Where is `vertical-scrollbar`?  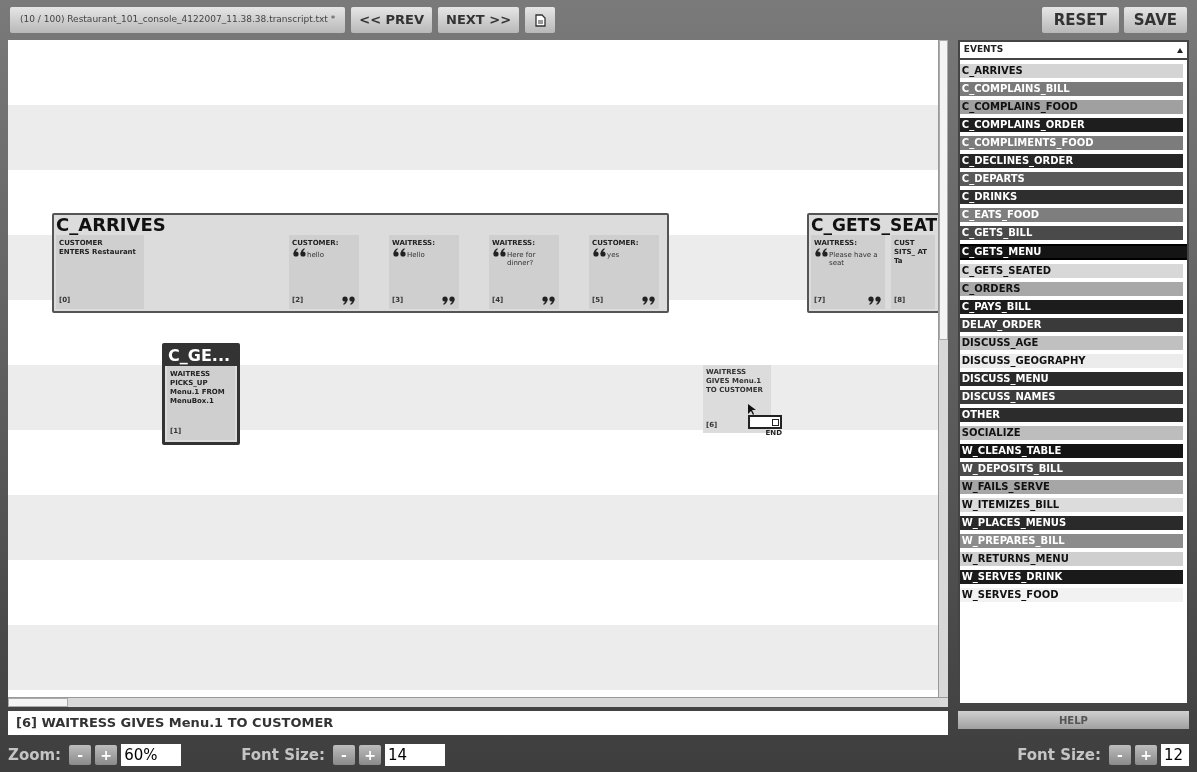
vertical-scrollbar is located at coordinates (942, 368).